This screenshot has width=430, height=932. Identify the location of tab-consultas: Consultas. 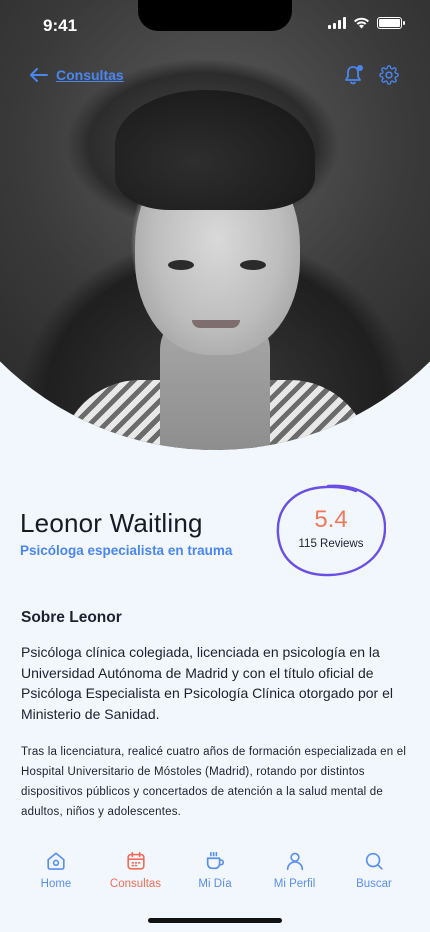
(136, 870).